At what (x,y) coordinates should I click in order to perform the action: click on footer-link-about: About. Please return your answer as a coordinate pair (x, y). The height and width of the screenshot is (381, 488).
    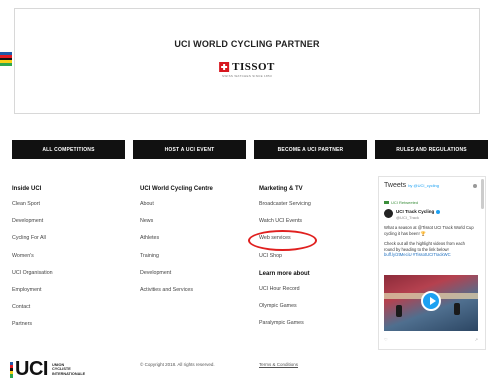
    Looking at the image, I should click on (176, 209).